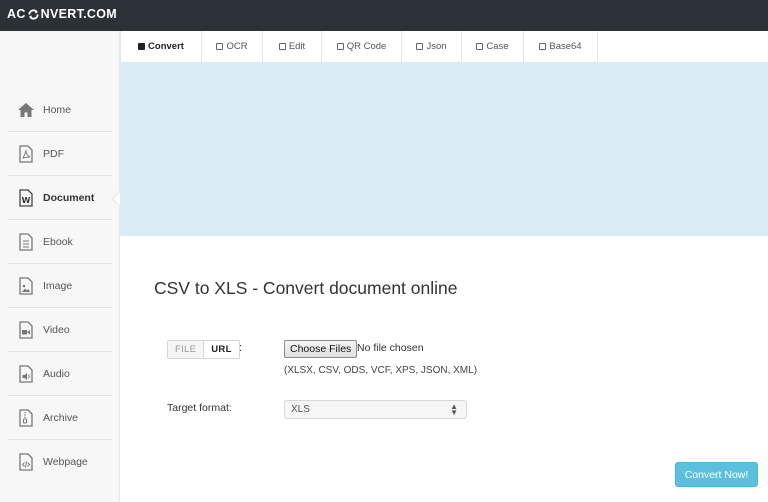 The height and width of the screenshot is (502, 768). I want to click on sidebar-item-label: Image, so click(58, 285).